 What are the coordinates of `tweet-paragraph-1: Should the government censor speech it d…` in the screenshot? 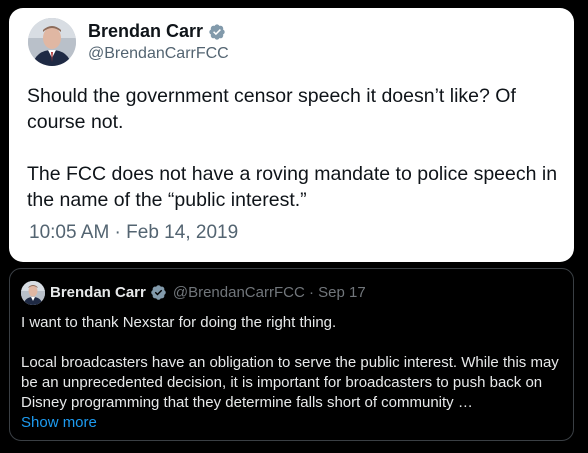 It's located at (271, 109).